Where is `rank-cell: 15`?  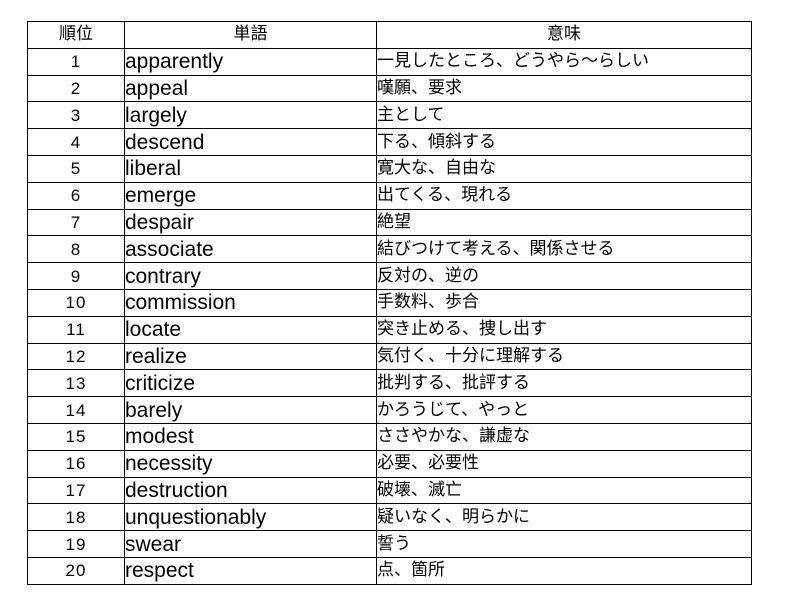
rank-cell: 15 is located at coordinates (76, 436).